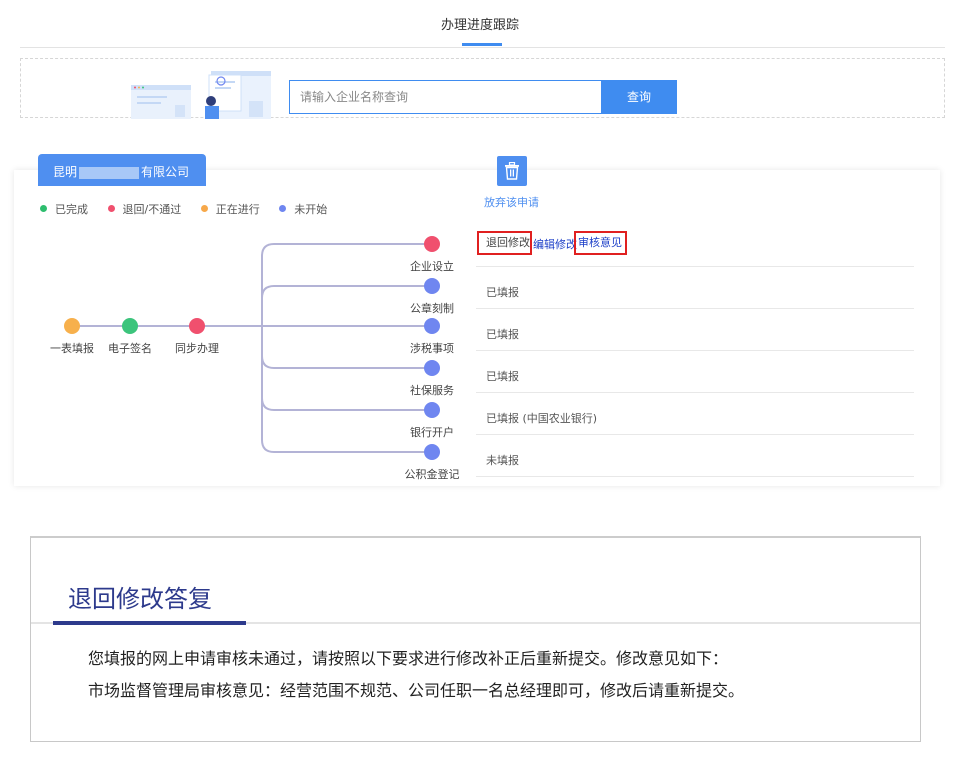 The width and height of the screenshot is (960, 770). I want to click on company-name-prefix: 昆明, so click(65, 172).